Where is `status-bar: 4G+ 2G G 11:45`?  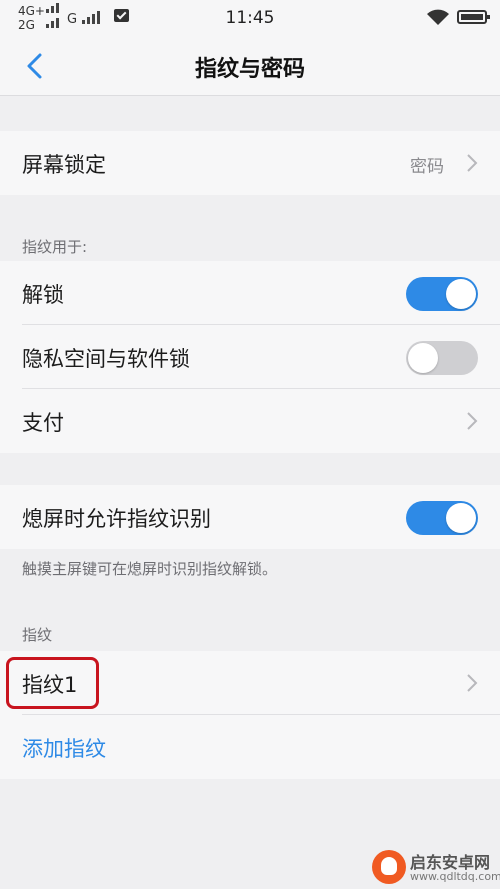 status-bar: 4G+ 2G G 11:45 is located at coordinates (250, 18).